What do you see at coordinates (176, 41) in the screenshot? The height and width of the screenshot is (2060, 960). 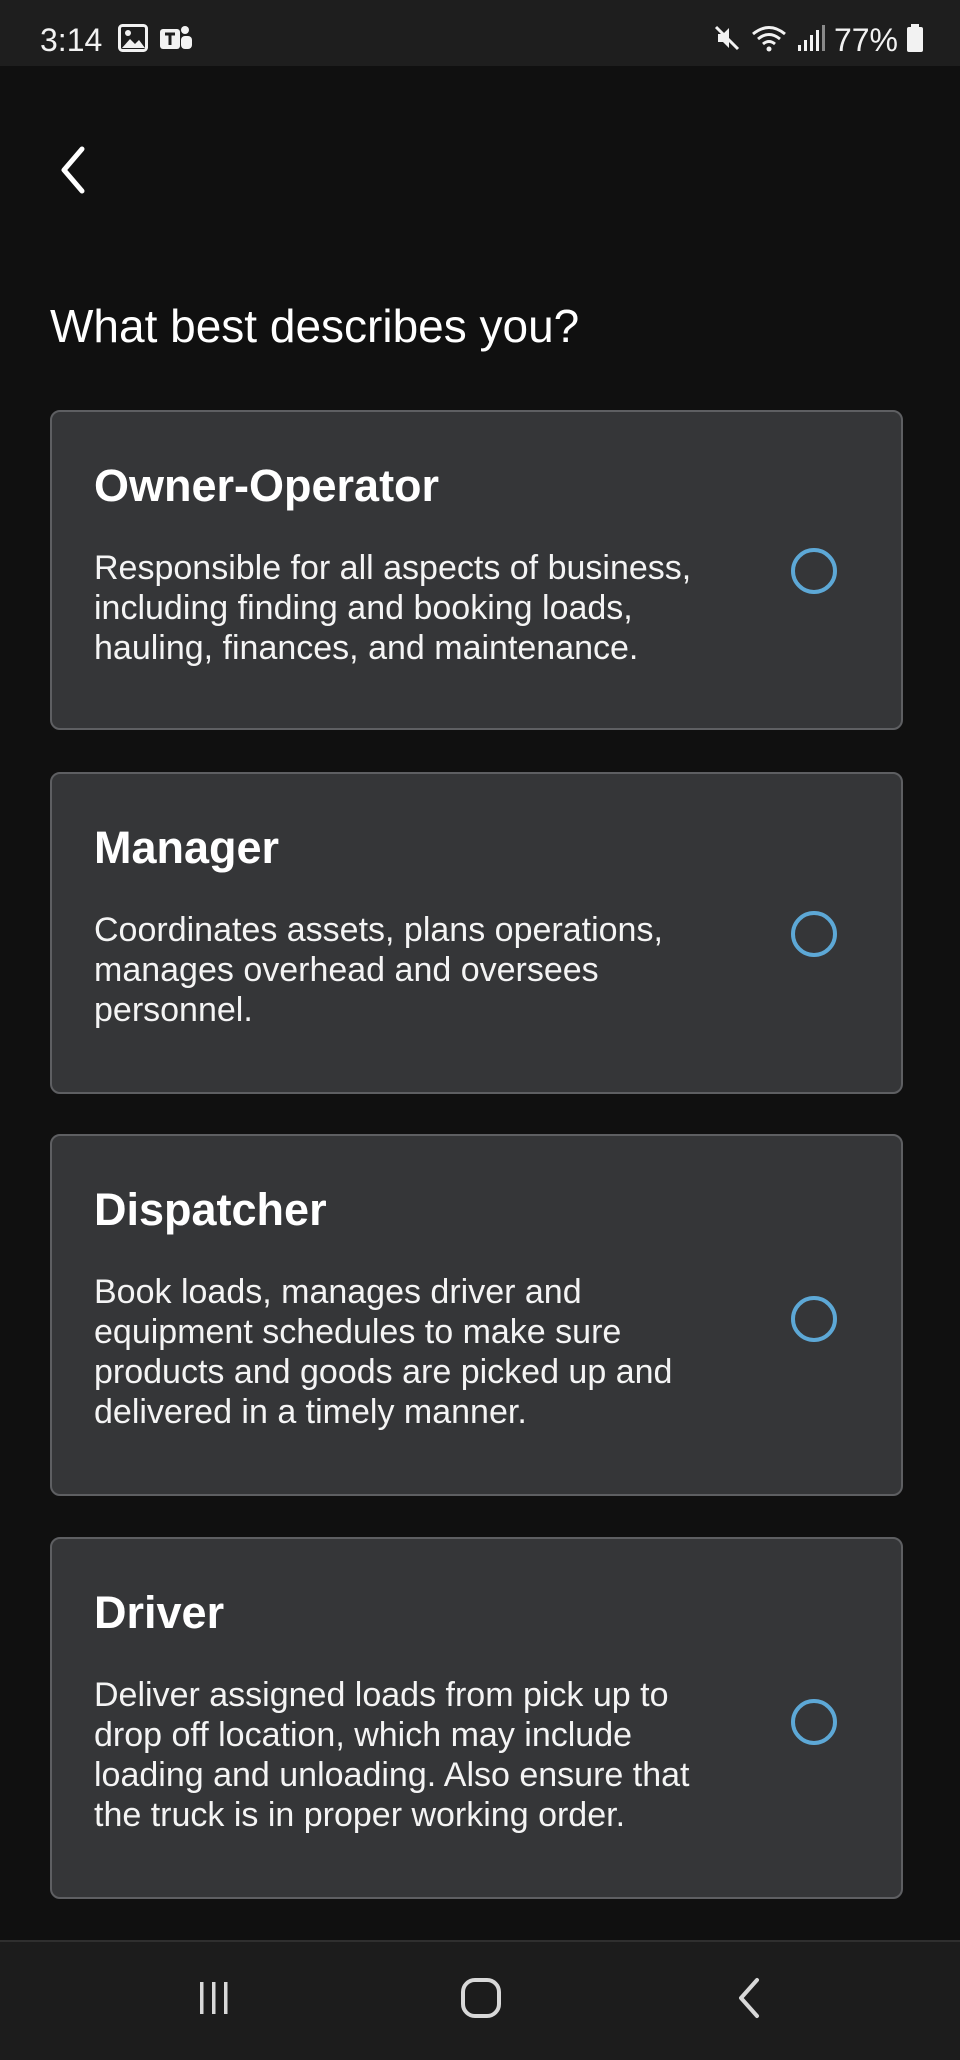 I see `teams-icon` at bounding box center [176, 41].